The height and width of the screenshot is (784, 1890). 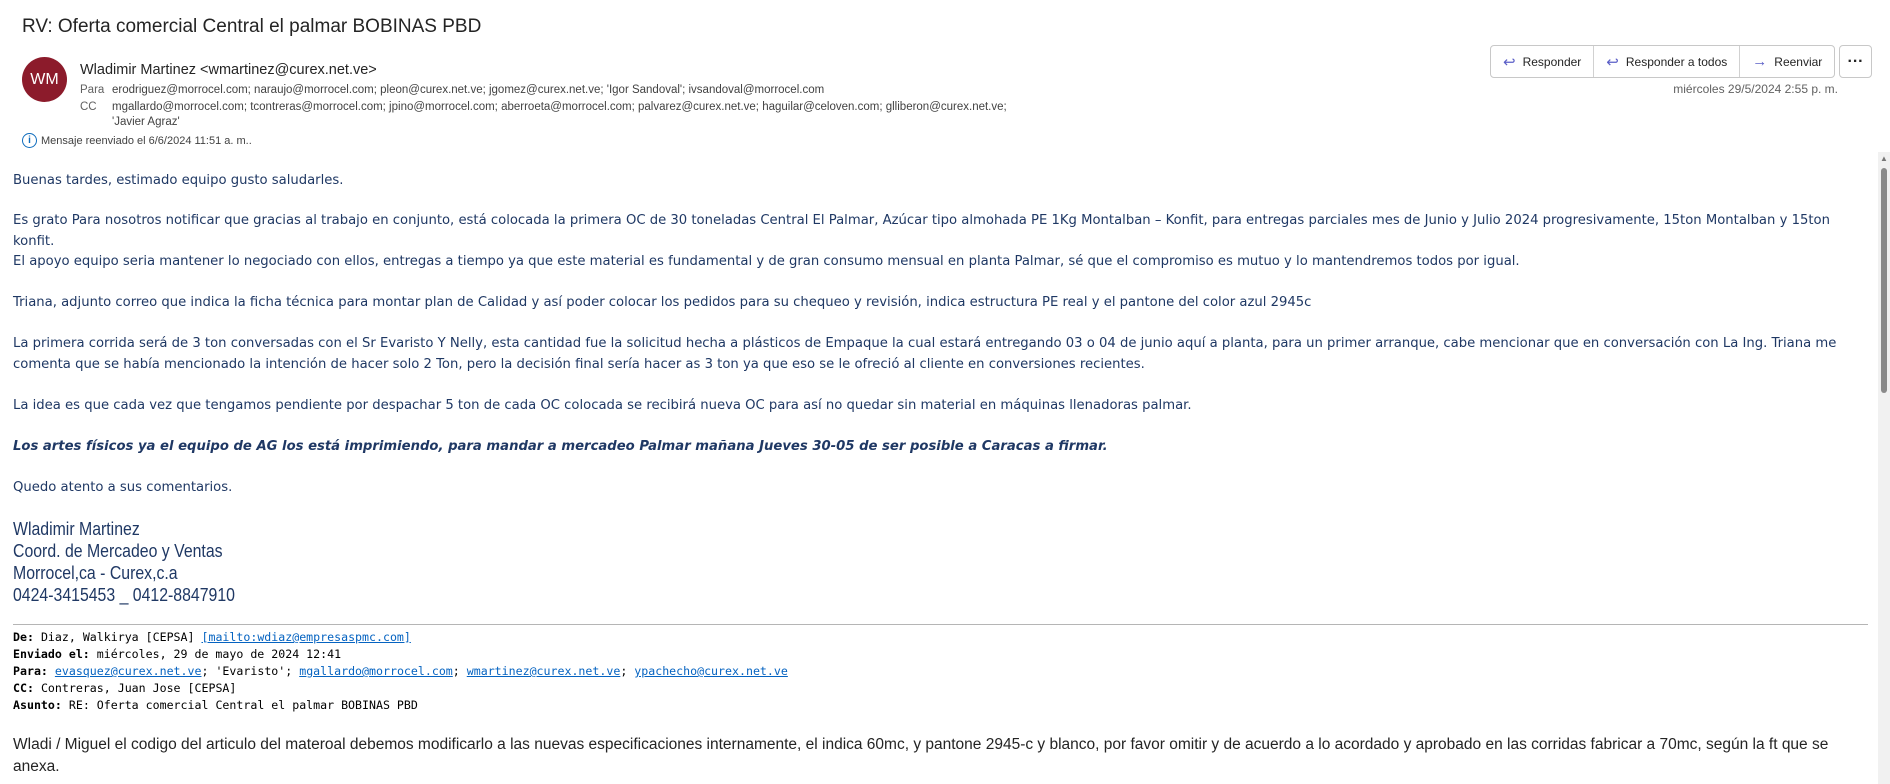 I want to click on more-actions-button: ···, so click(x=1855, y=61).